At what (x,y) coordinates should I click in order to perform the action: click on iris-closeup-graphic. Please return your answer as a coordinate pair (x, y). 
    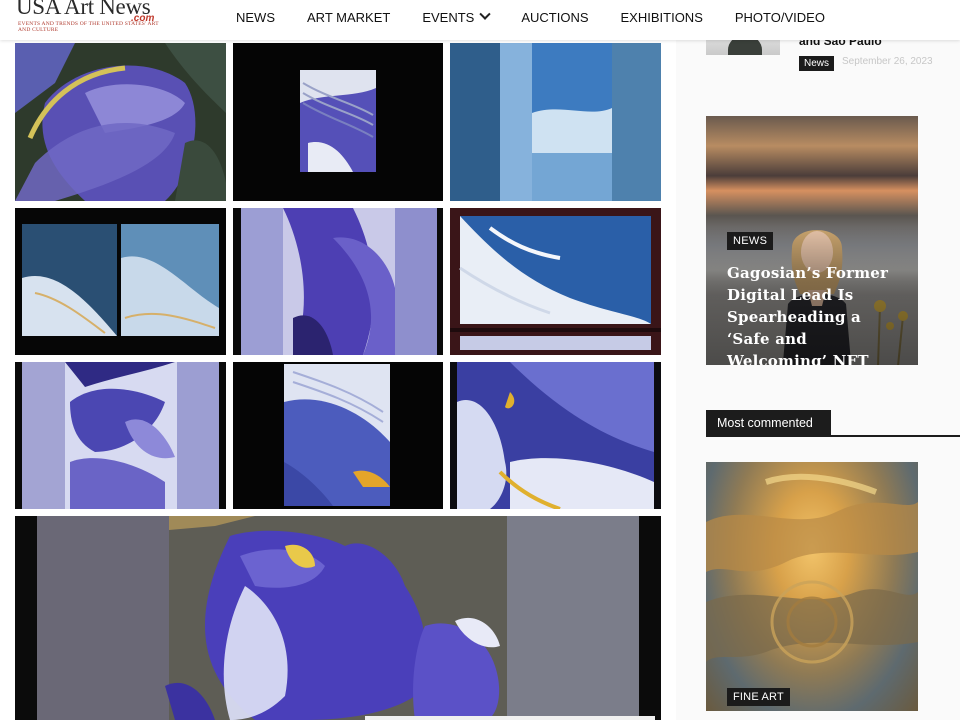
    Looking at the image, I should click on (120, 122).